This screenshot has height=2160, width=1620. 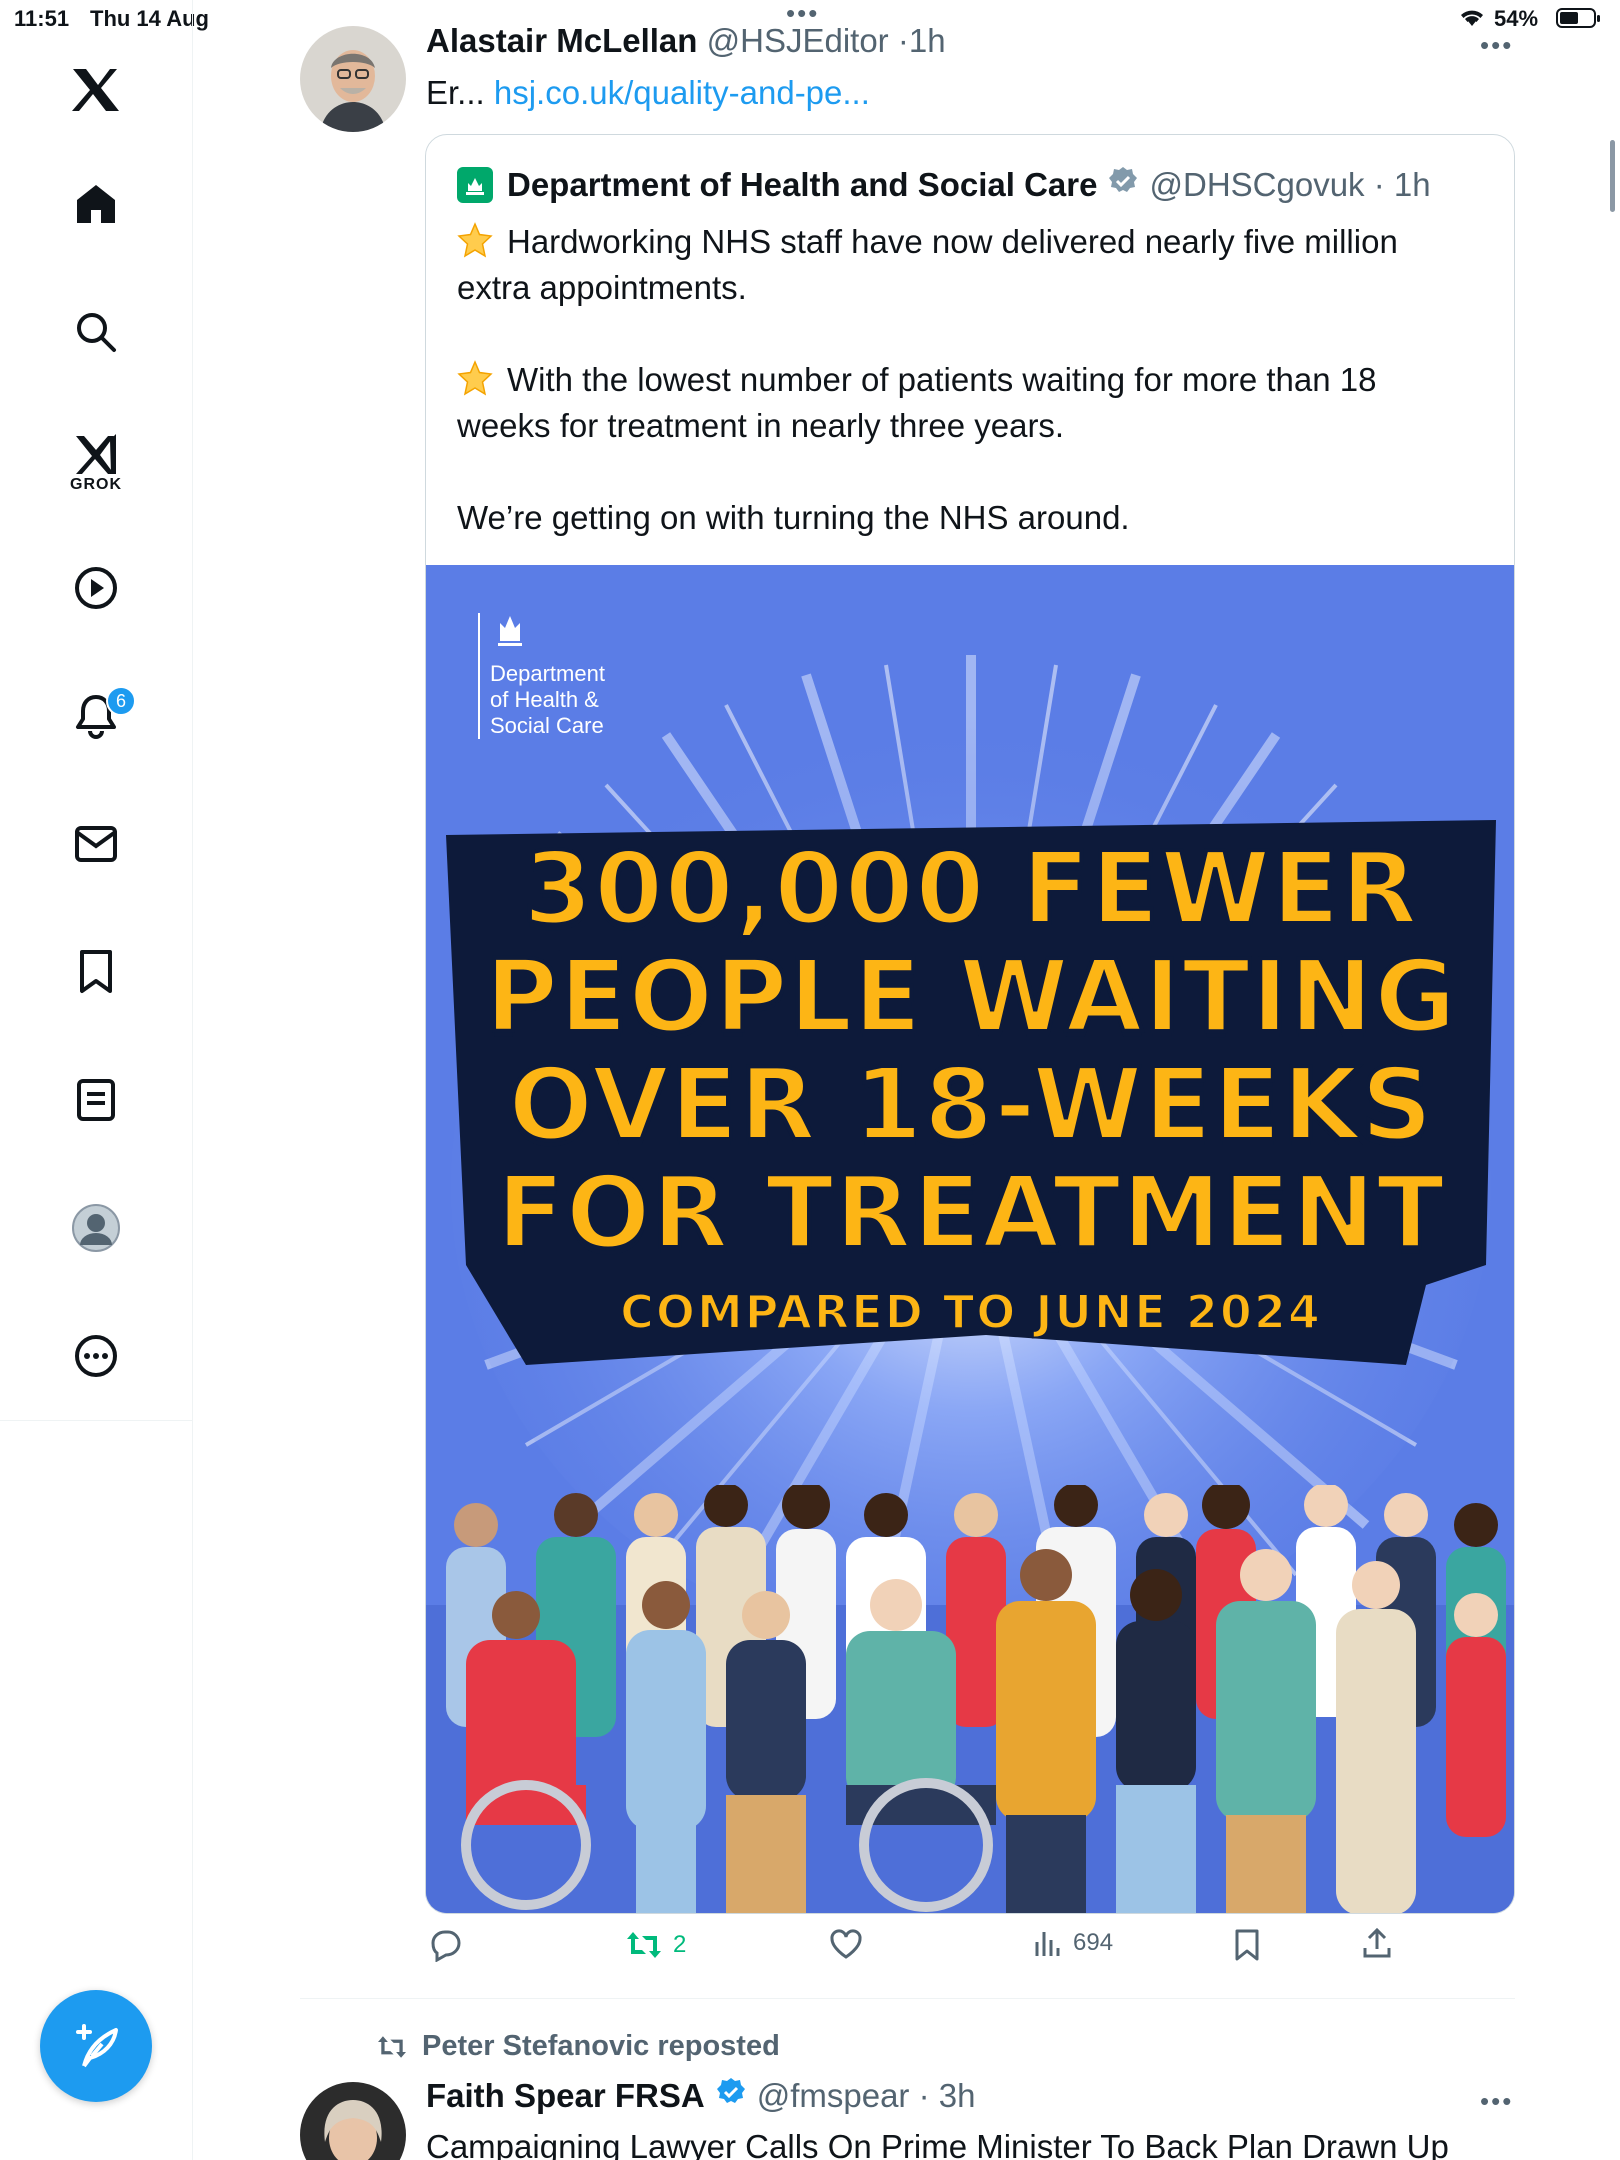 What do you see at coordinates (353, 2121) in the screenshot?
I see `faith-spear-avatar` at bounding box center [353, 2121].